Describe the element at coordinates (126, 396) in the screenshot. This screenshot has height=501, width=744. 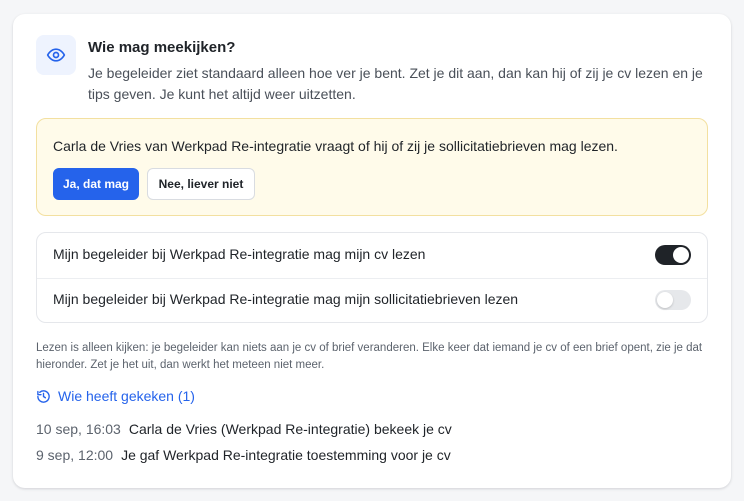
I see `history-link-label: Wie heeft gekeken (1)` at that location.